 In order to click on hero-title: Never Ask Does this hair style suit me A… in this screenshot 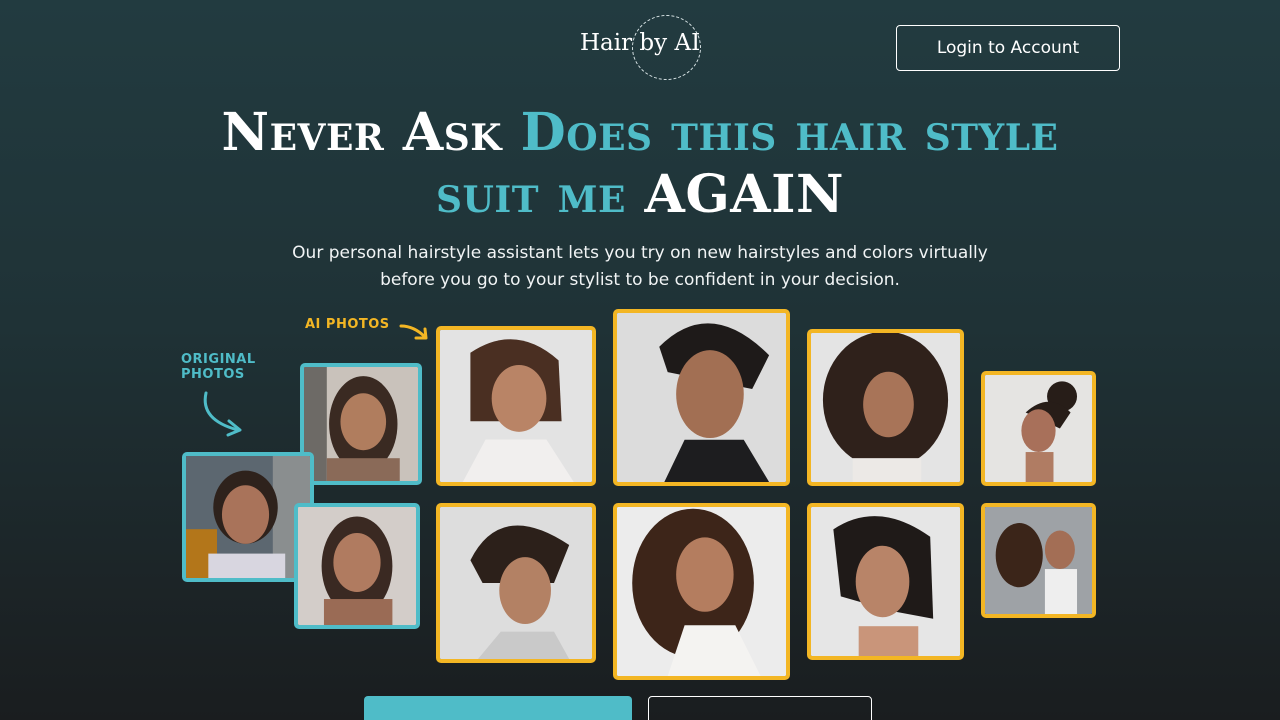, I will do `click(640, 164)`.